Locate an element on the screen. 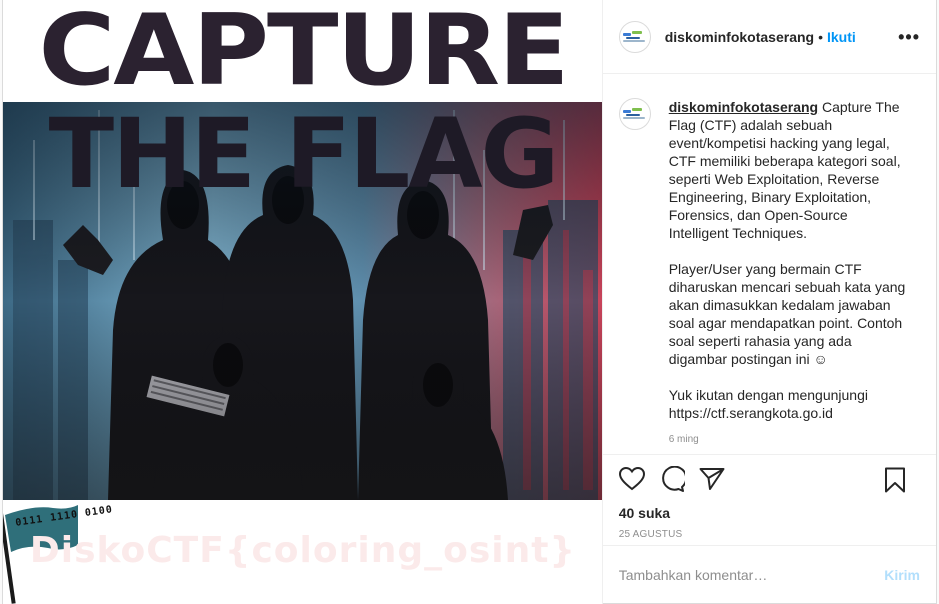 The image size is (939, 604). action-bar is located at coordinates (769, 478).